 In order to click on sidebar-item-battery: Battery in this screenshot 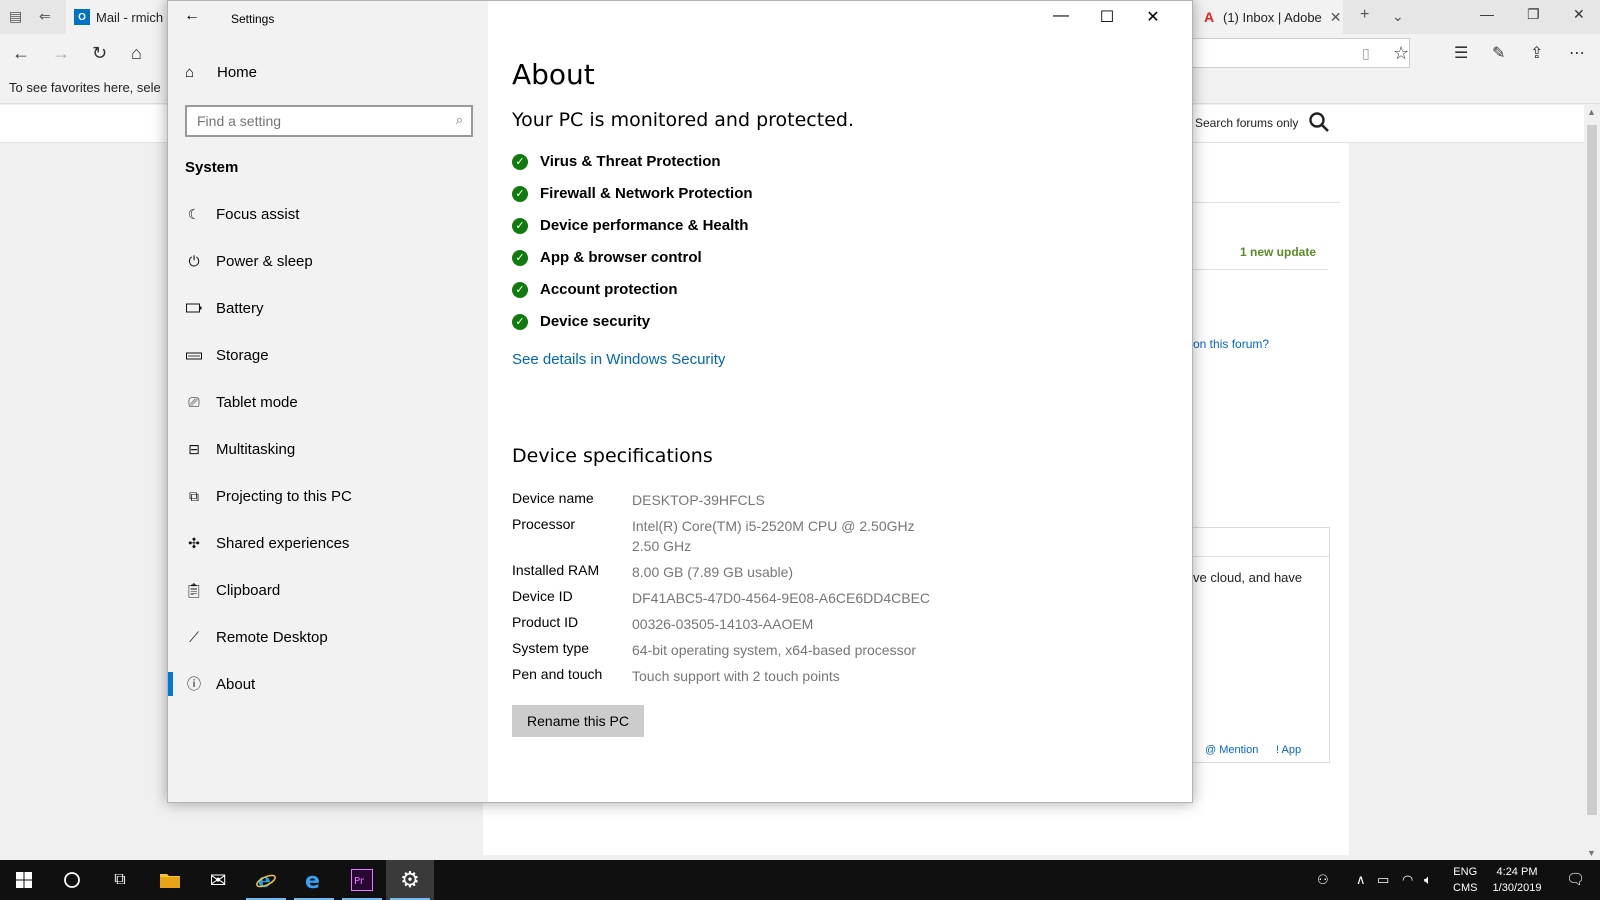, I will do `click(328, 308)`.